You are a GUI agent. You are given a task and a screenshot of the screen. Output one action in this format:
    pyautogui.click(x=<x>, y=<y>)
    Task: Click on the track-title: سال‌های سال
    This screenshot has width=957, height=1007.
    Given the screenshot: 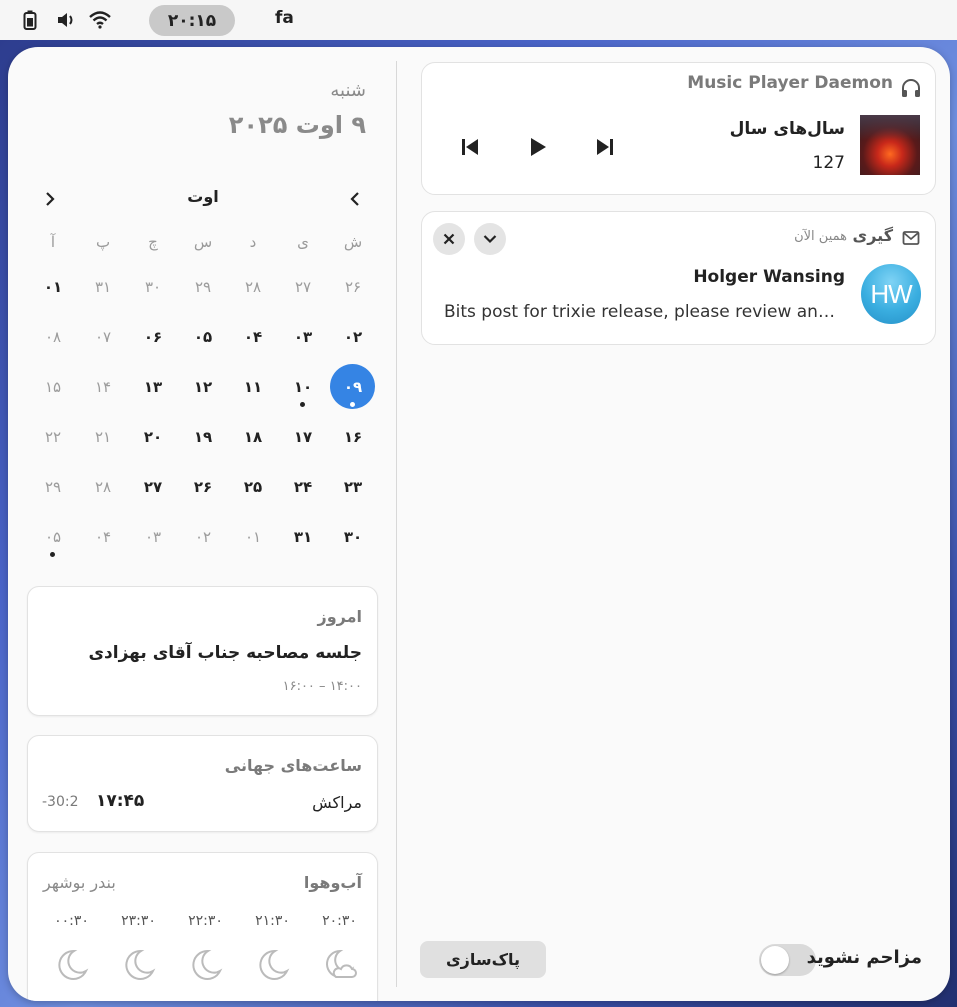 What is the action you would take?
    pyautogui.click(x=787, y=129)
    